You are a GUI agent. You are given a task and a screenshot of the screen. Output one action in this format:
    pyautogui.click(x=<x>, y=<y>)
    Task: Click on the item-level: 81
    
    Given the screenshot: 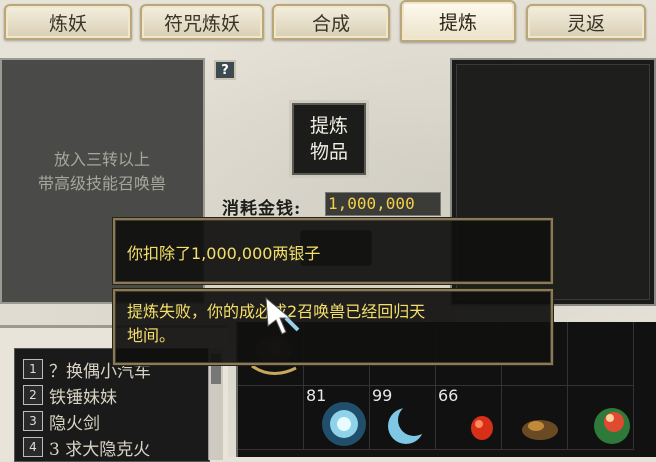 What is the action you would take?
    pyautogui.click(x=316, y=395)
    